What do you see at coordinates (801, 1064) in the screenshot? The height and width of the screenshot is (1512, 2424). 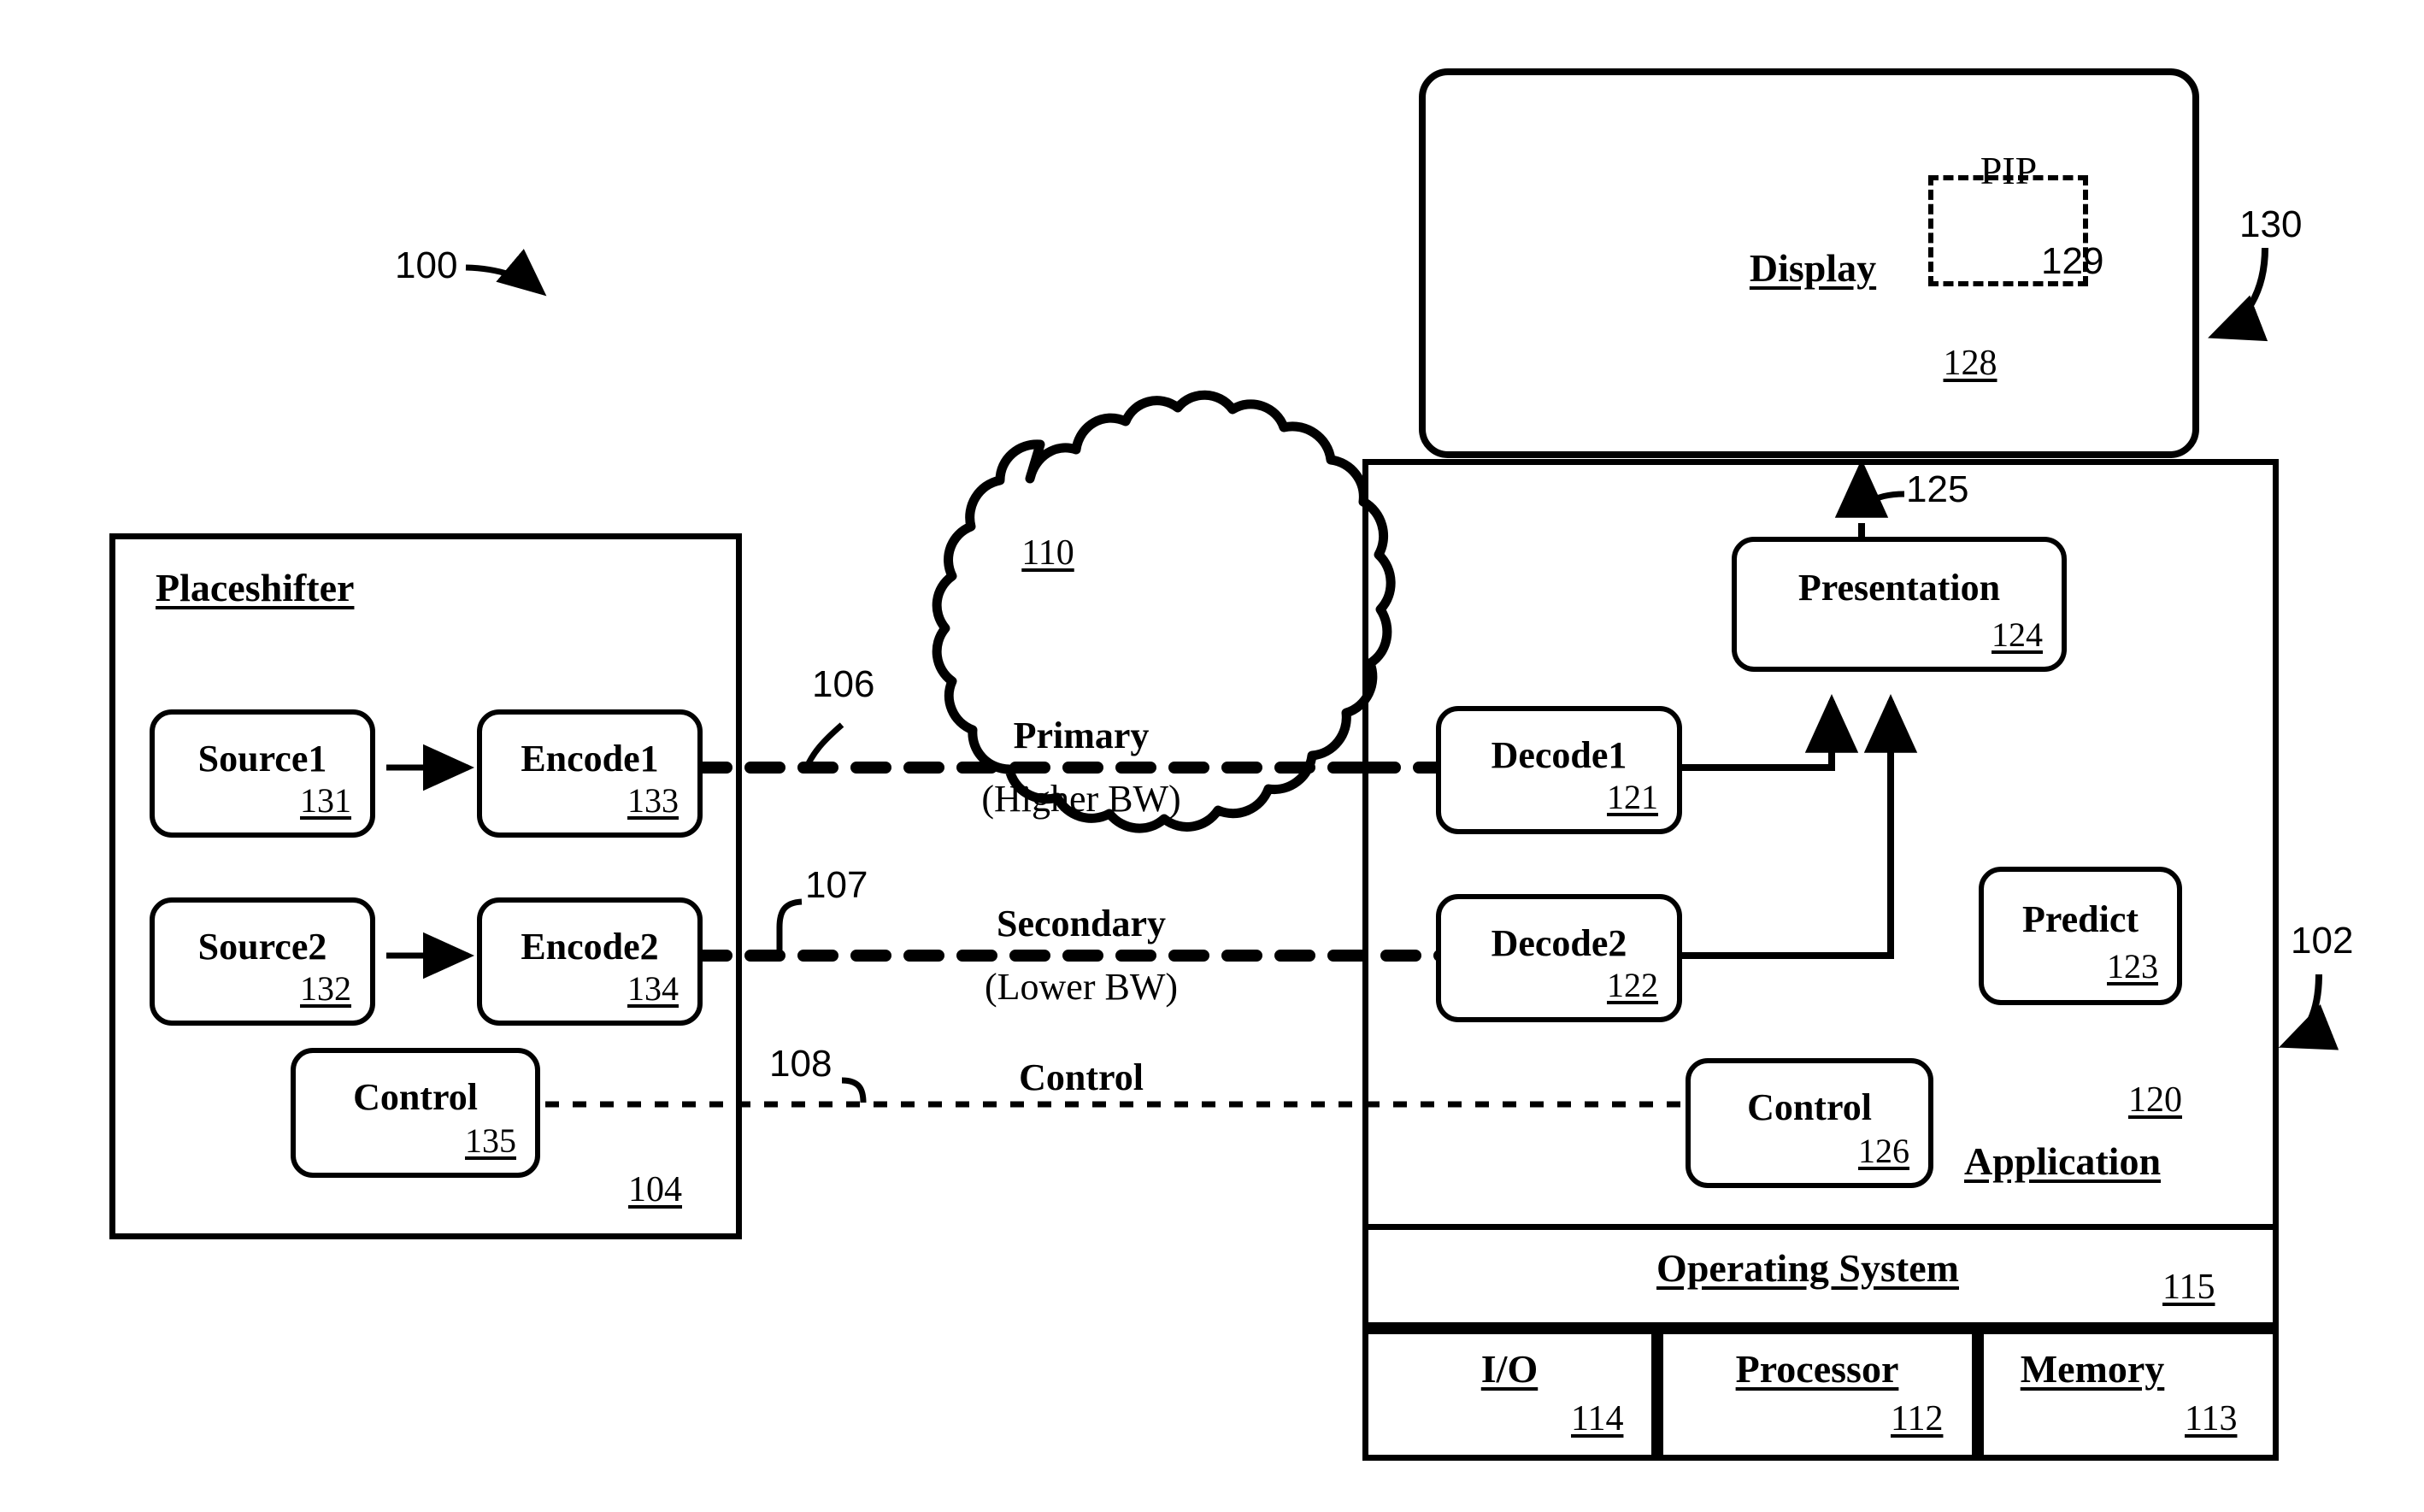 I see `channel-control-ref: 108` at bounding box center [801, 1064].